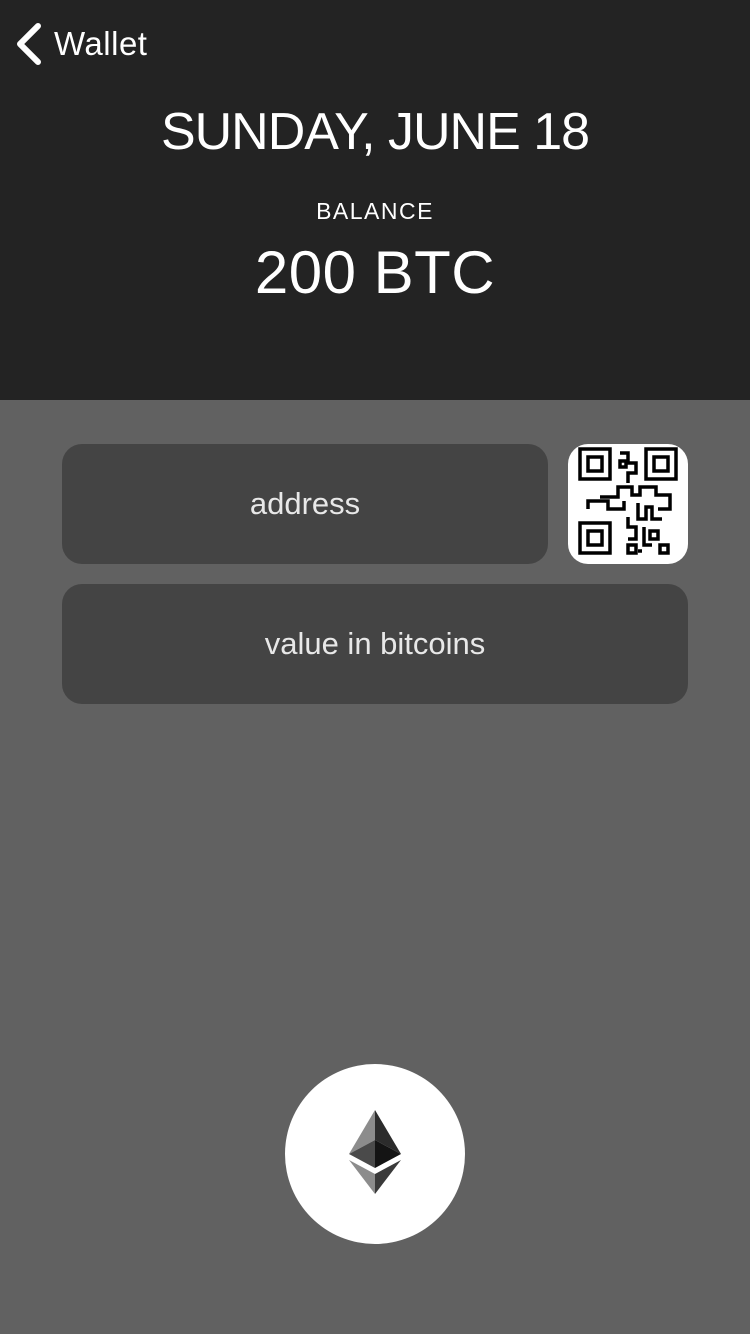  I want to click on qr-scan-button, so click(628, 504).